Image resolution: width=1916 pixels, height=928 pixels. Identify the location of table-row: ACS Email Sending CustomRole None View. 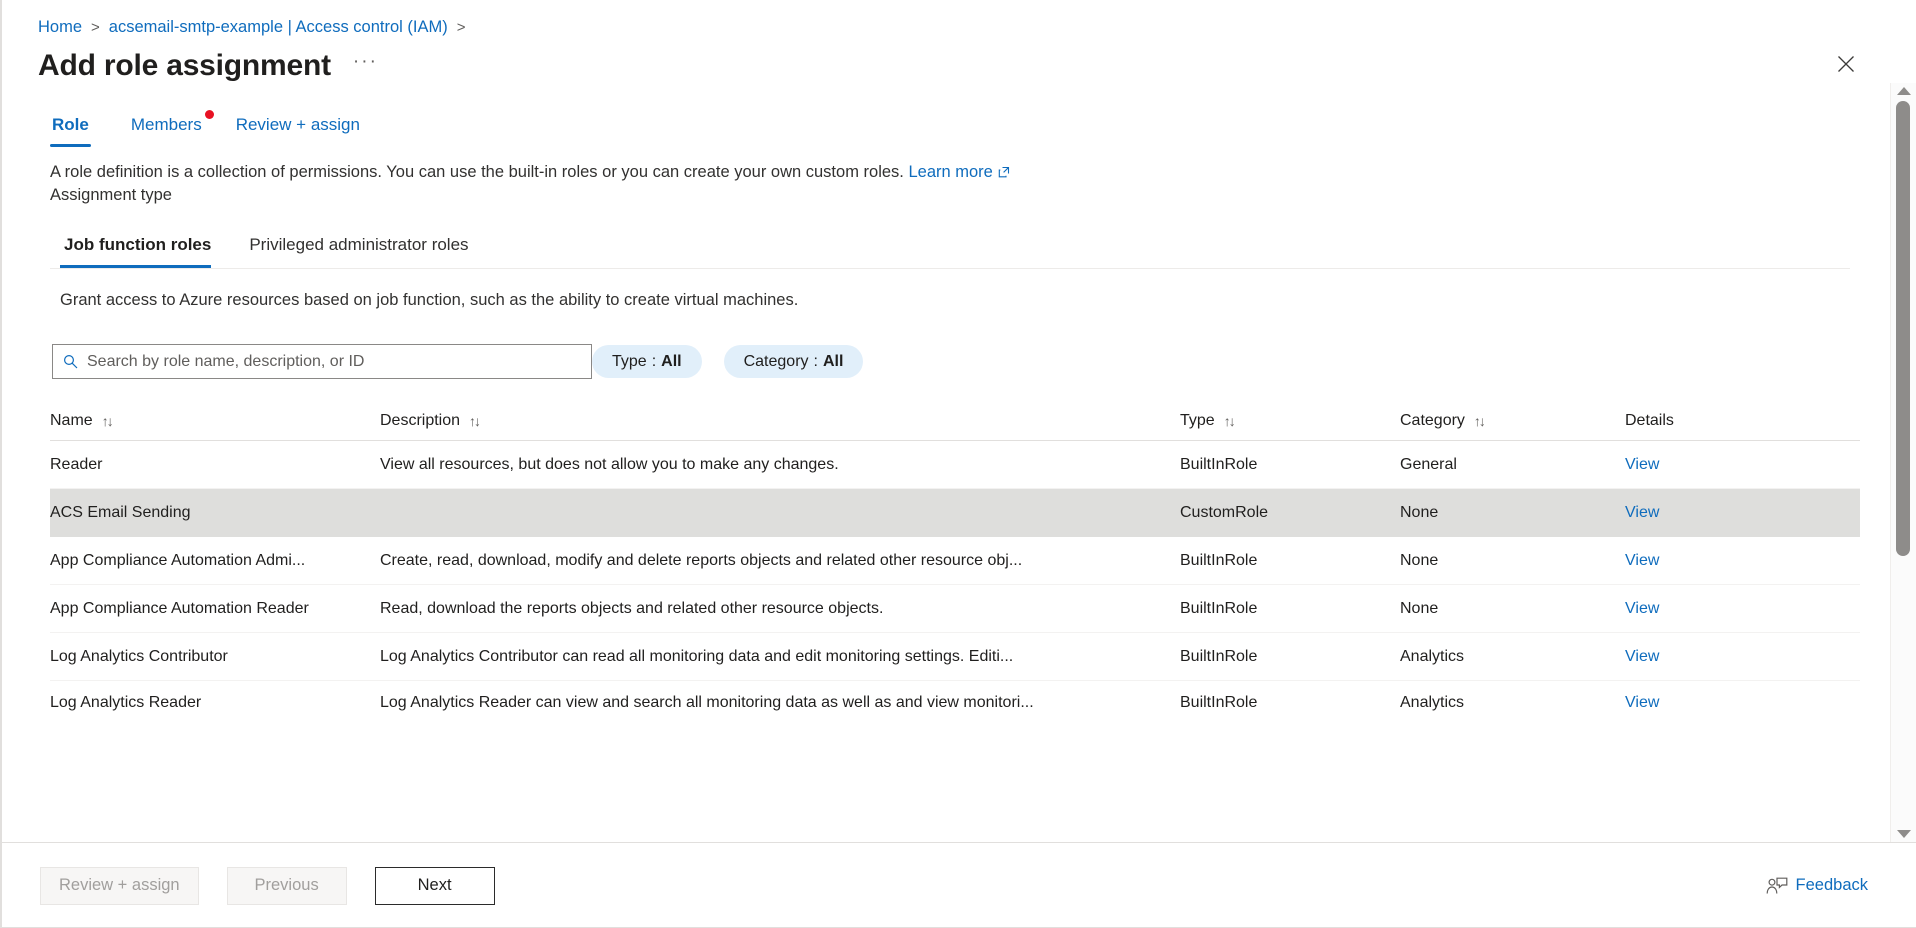
(955, 513).